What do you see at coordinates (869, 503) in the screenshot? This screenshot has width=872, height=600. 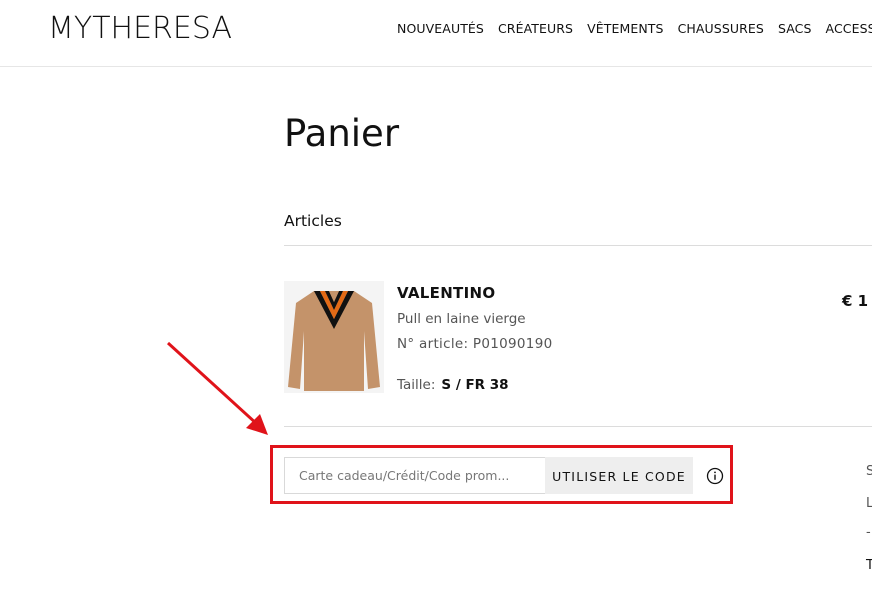 I see `summary-label-2: L` at bounding box center [869, 503].